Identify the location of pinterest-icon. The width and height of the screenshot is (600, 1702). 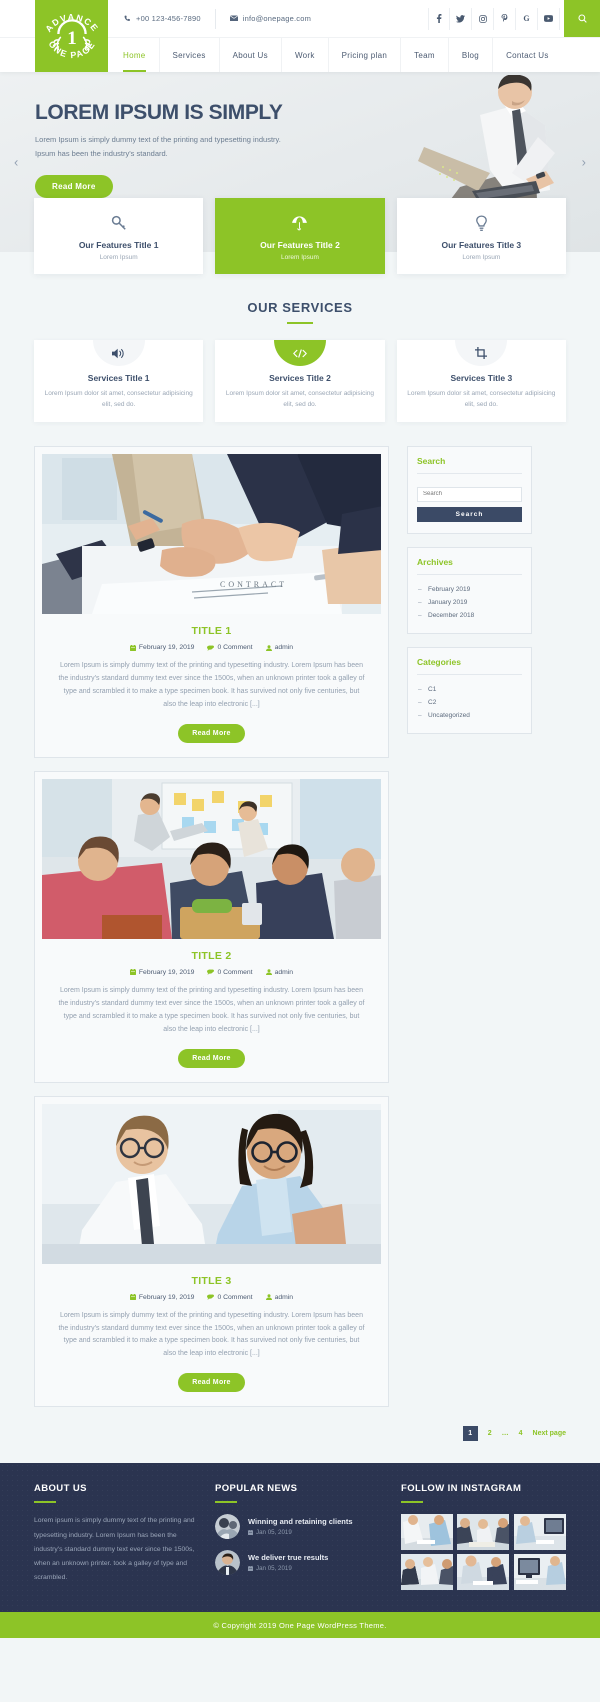
(505, 18).